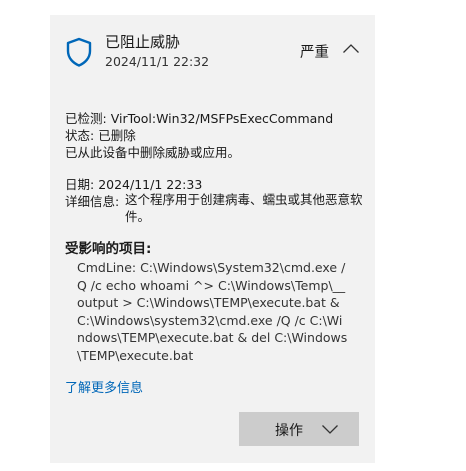 This screenshot has height=471, width=466. I want to click on chevron-up-icon, so click(351, 48).